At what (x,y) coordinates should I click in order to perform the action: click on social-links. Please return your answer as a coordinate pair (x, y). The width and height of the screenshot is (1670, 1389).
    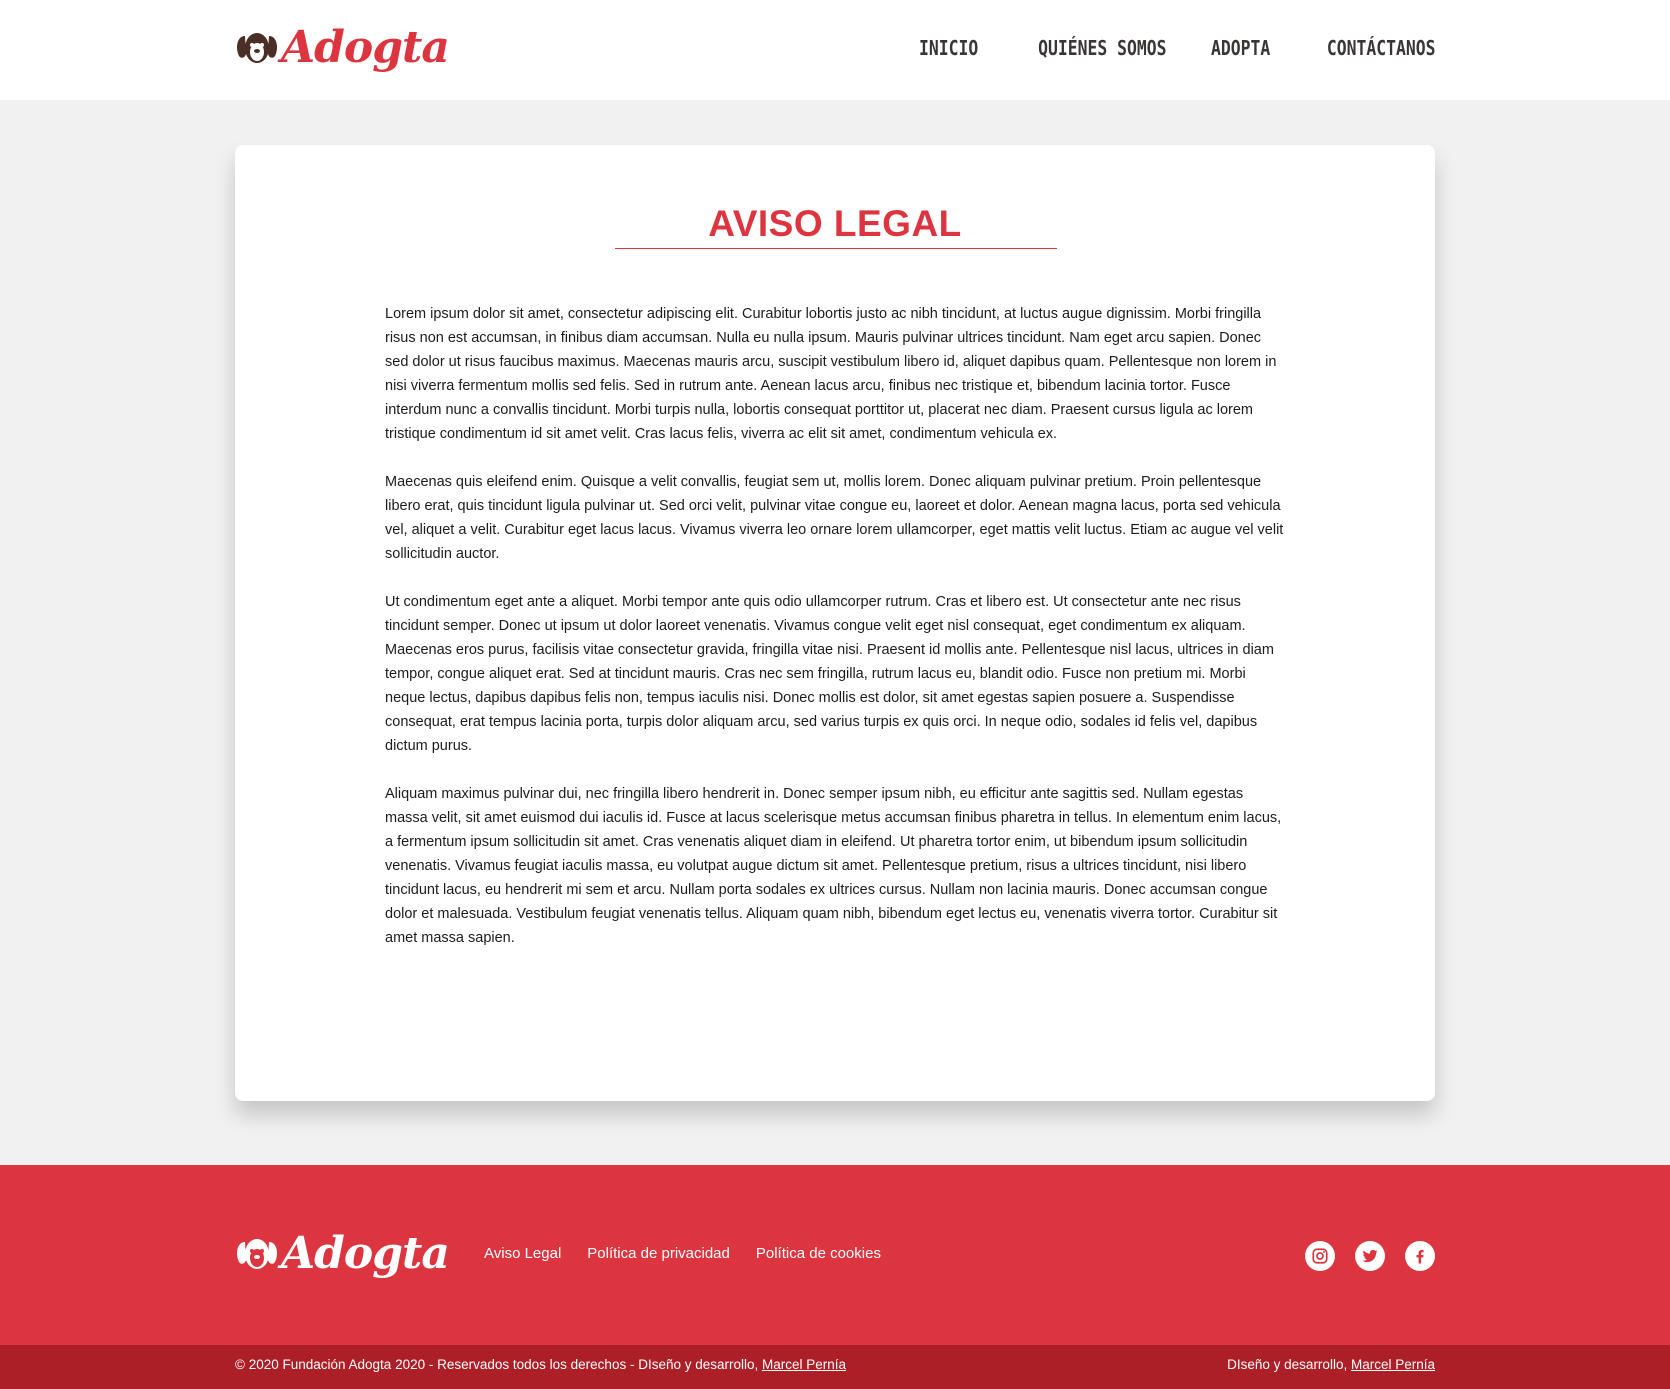
    Looking at the image, I should click on (1370, 1256).